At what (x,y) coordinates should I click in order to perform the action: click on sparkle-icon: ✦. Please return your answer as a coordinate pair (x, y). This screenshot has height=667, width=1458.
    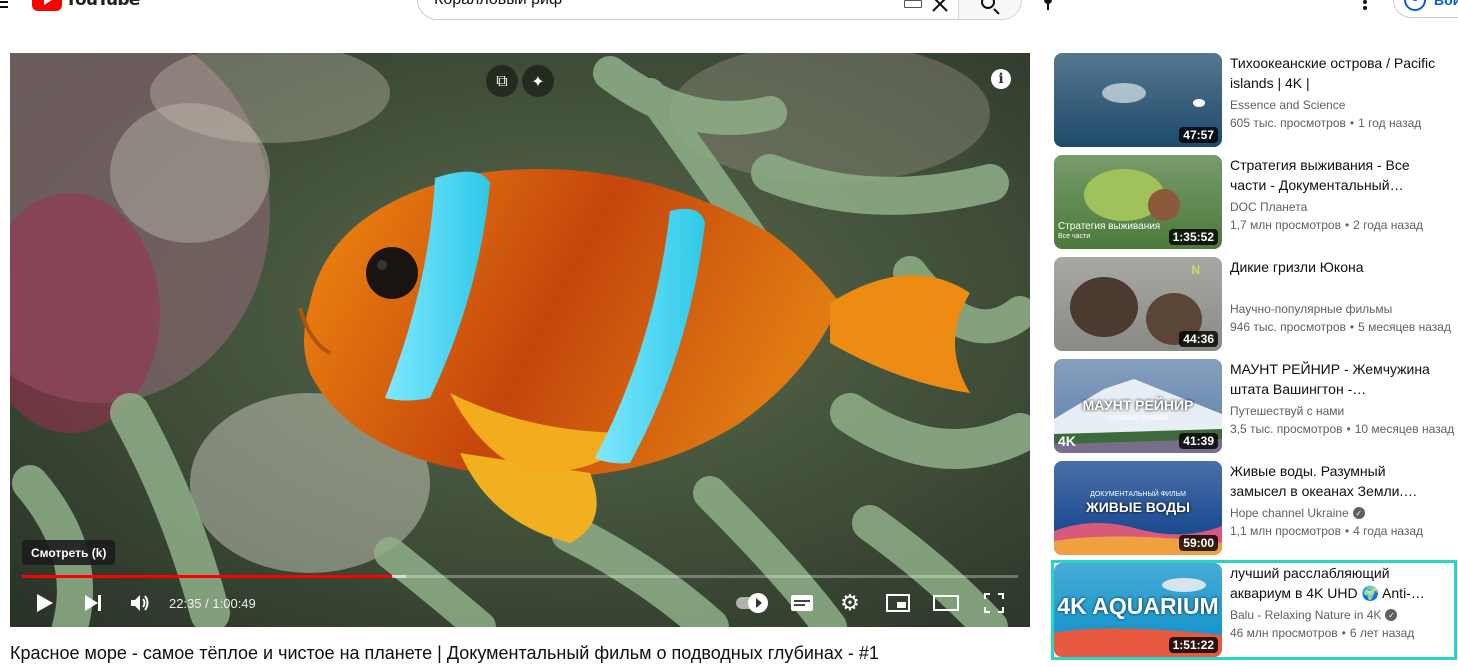
    Looking at the image, I should click on (538, 81).